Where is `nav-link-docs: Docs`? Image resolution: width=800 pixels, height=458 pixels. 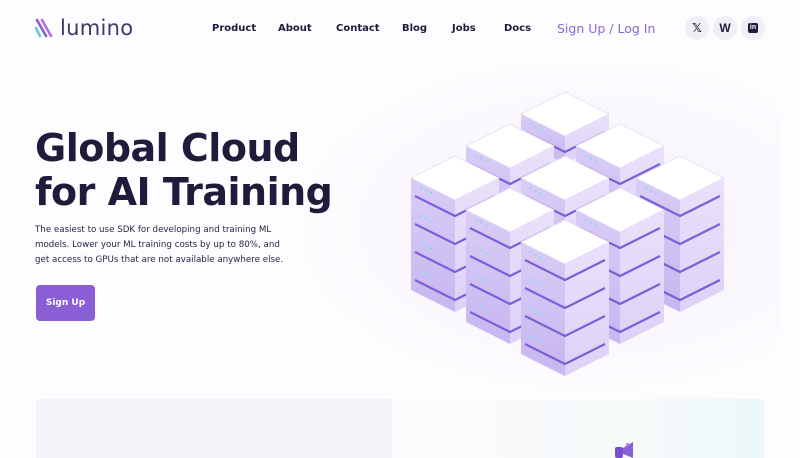 nav-link-docs: Docs is located at coordinates (517, 28).